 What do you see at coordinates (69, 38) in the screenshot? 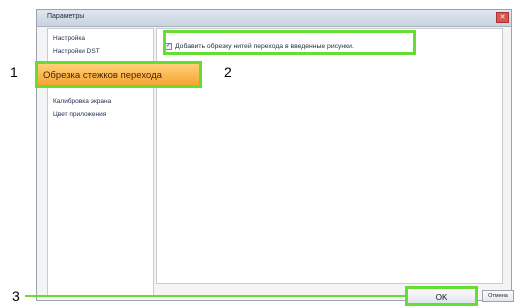
I see `sidebar-item-settings: Настройка` at bounding box center [69, 38].